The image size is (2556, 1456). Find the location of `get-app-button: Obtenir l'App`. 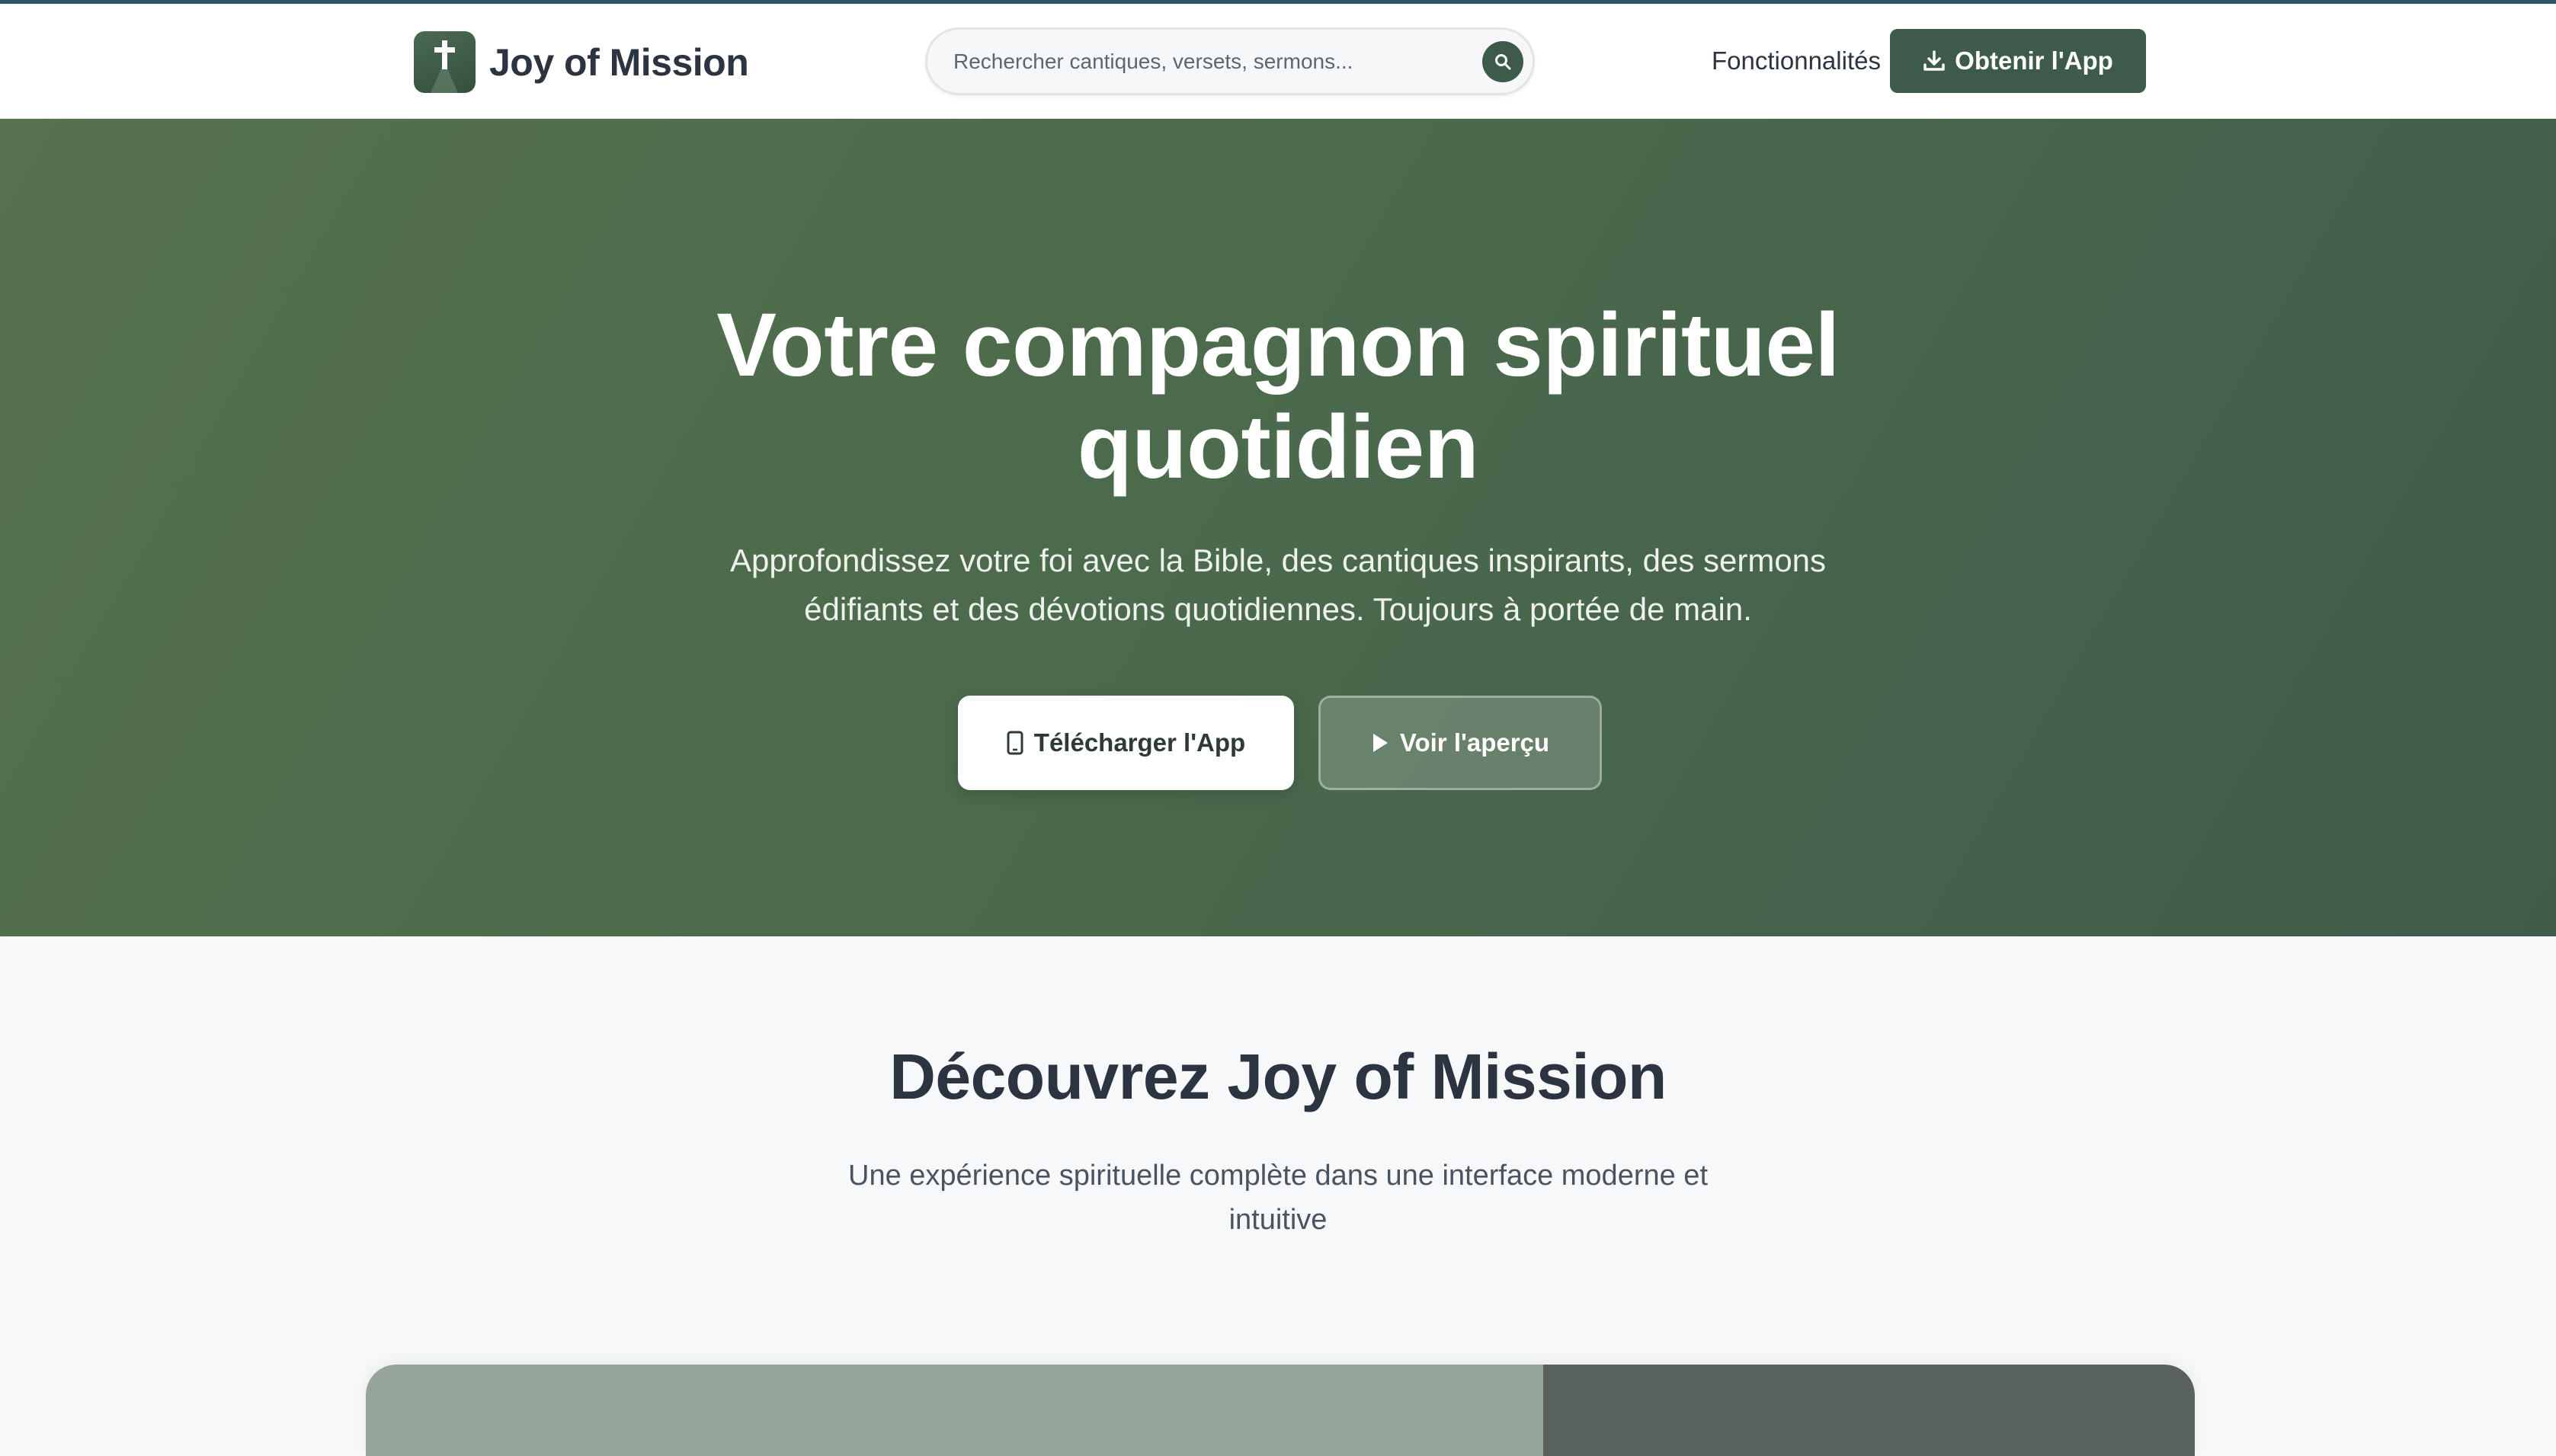

get-app-button: Obtenir l'App is located at coordinates (2018, 61).